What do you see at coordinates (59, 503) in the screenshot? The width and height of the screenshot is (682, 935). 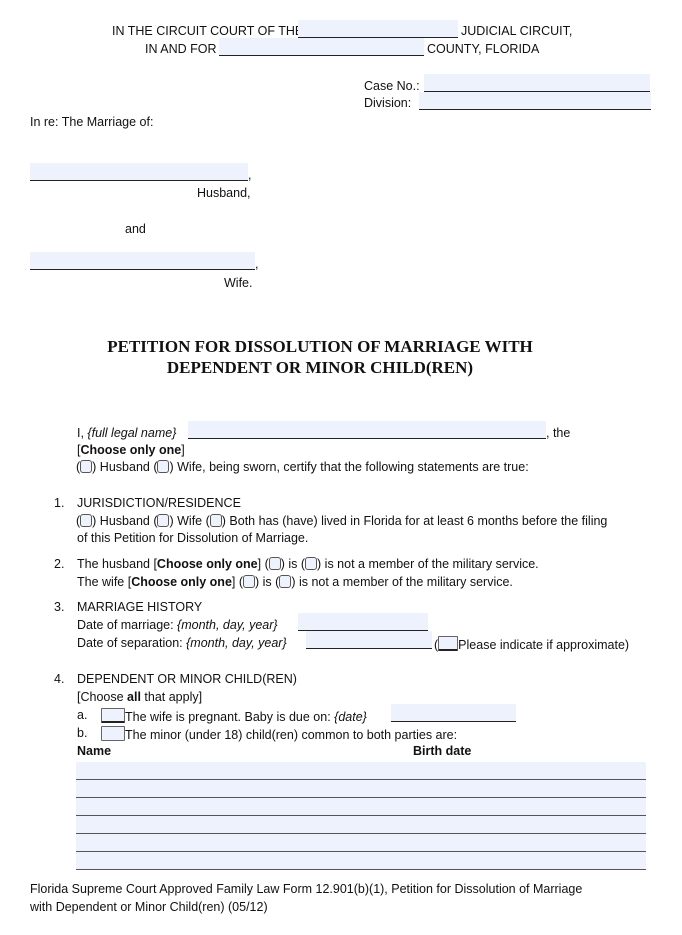 I see `section-1-number: 1.` at bounding box center [59, 503].